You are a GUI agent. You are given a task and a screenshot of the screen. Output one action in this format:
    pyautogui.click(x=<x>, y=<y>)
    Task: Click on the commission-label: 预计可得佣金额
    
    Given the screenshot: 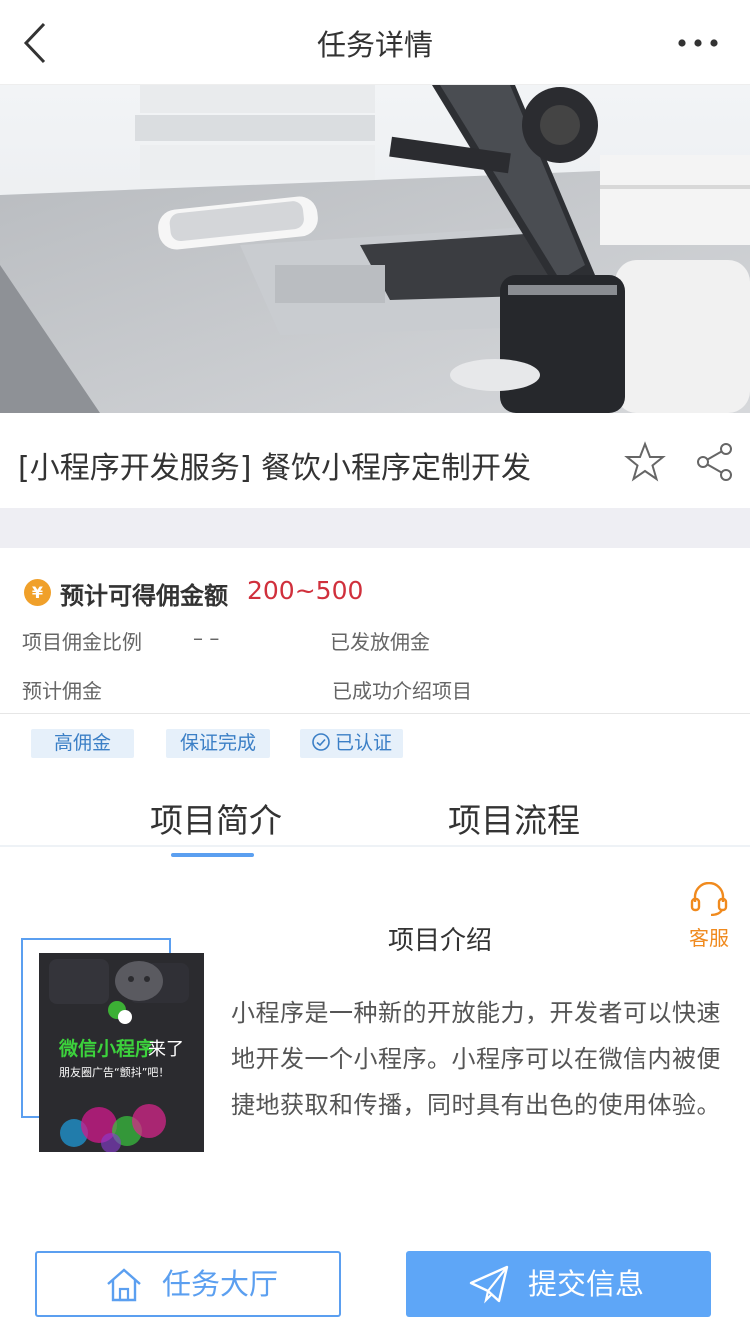 What is the action you would take?
    pyautogui.click(x=144, y=596)
    